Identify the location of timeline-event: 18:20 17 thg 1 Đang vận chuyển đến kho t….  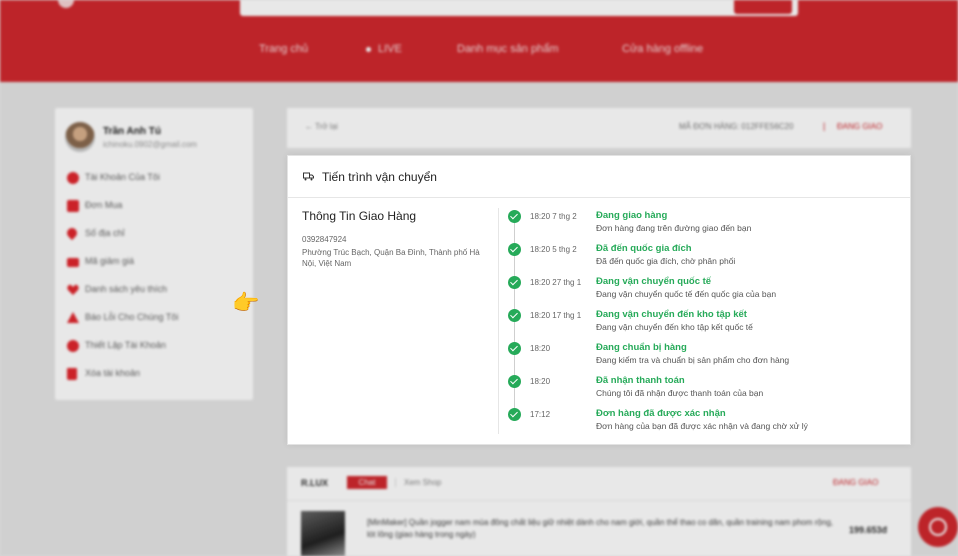
(706, 324).